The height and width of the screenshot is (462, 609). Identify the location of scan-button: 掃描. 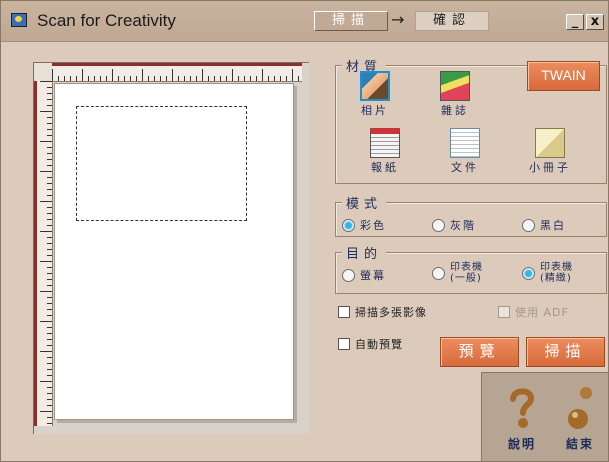
(565, 352).